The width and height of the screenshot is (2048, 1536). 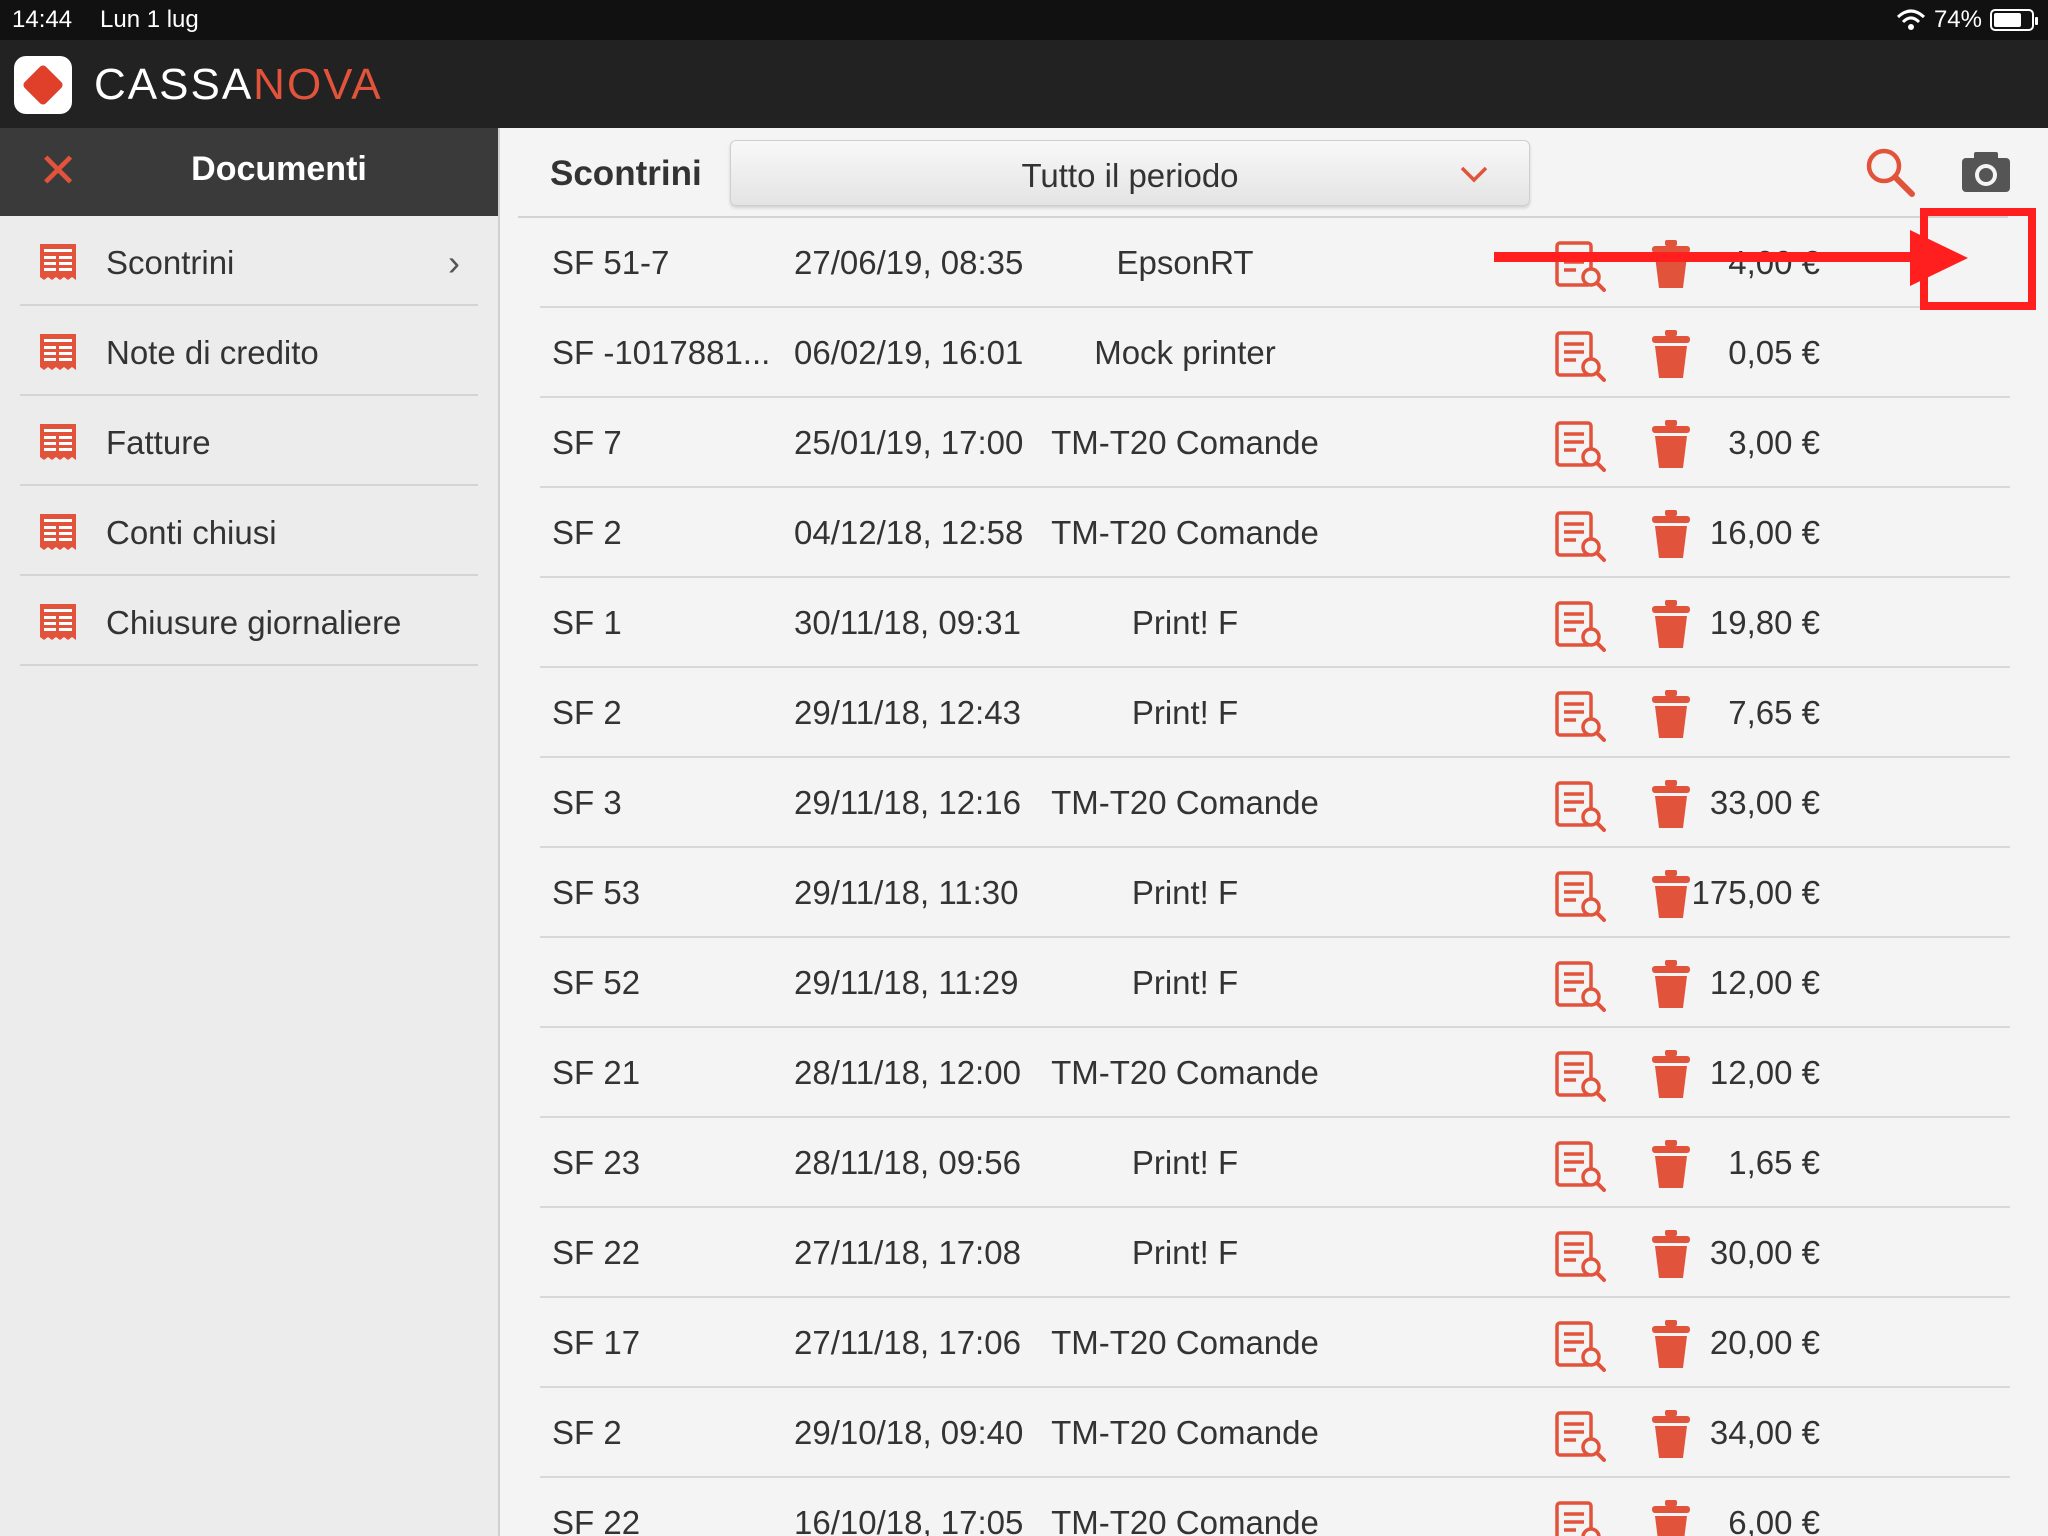 I want to click on table-row: SF 7 25/01/19, 17:00 TM-T20 Comande 3,00 €, so click(x=1275, y=443).